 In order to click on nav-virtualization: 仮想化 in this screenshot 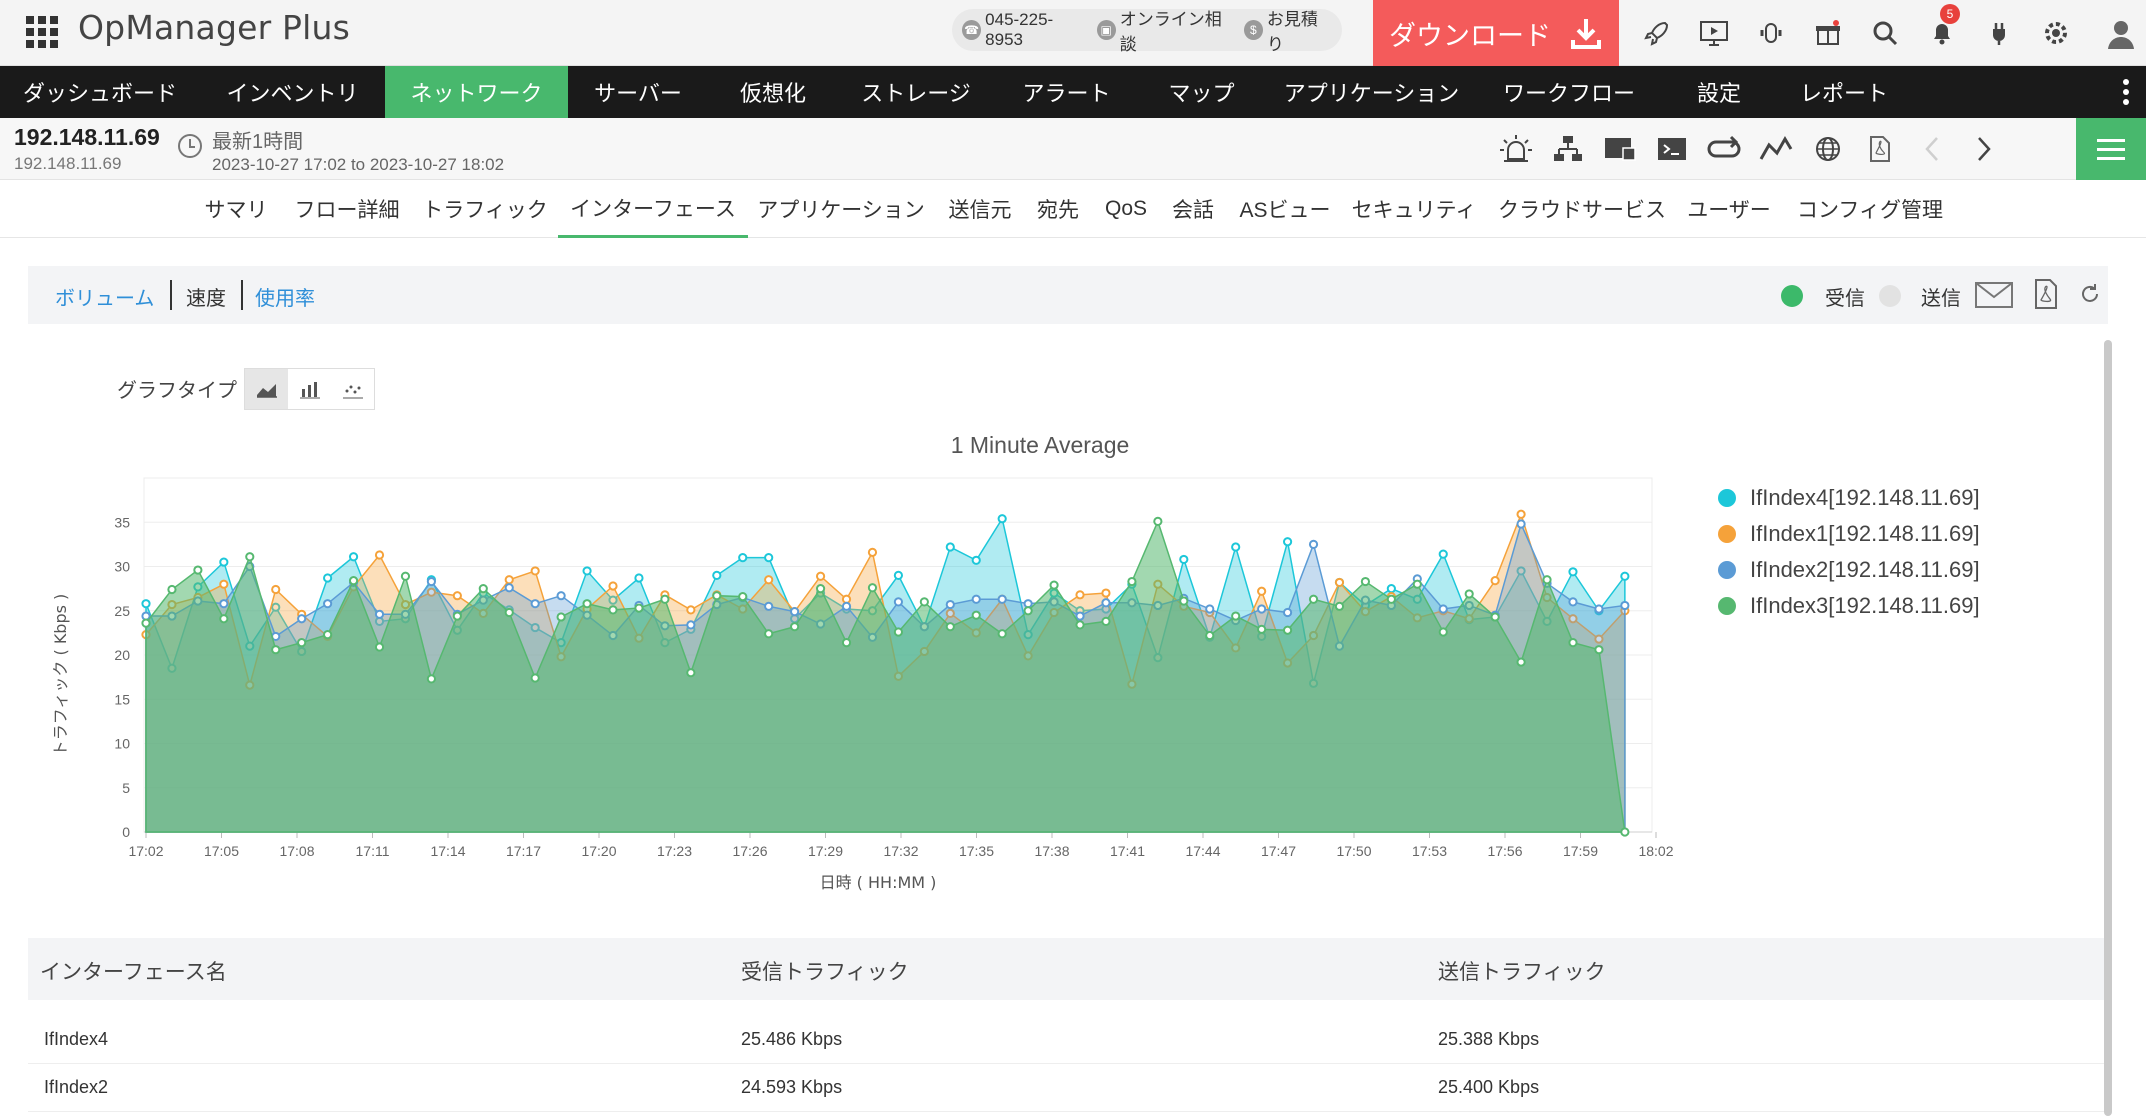, I will do `click(773, 92)`.